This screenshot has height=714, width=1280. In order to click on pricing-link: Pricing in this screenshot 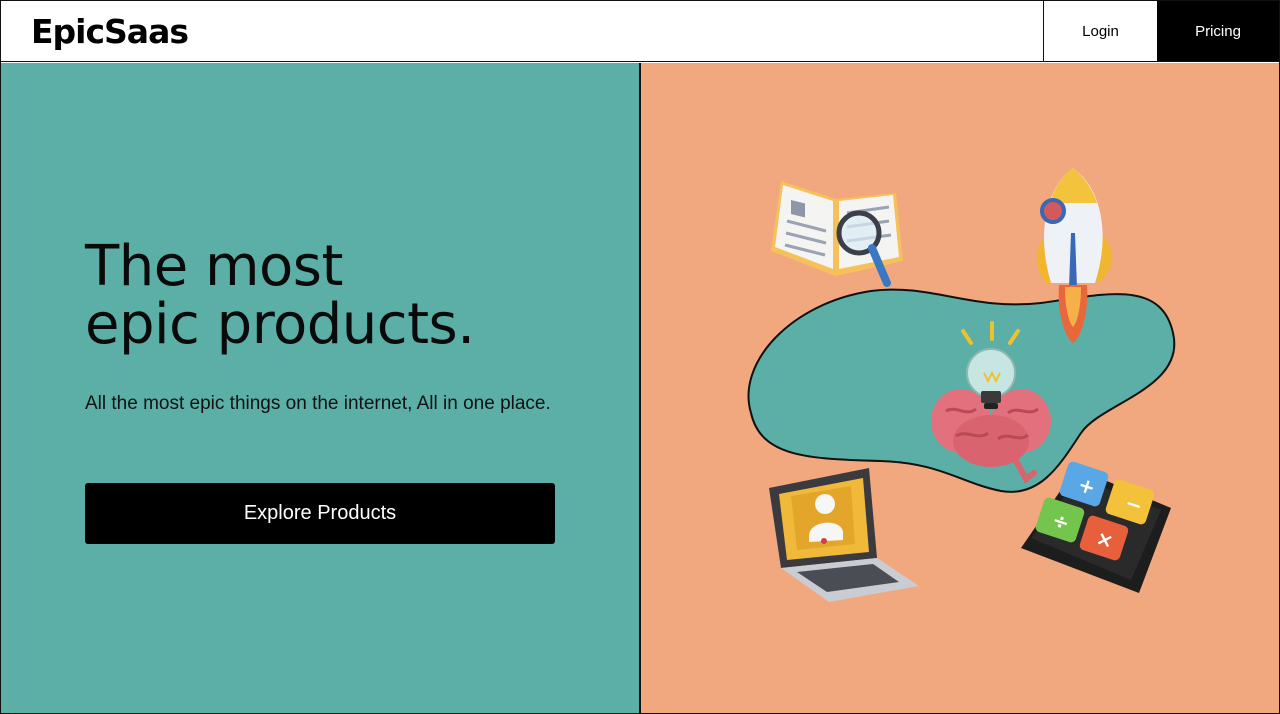, I will do `click(1218, 31)`.